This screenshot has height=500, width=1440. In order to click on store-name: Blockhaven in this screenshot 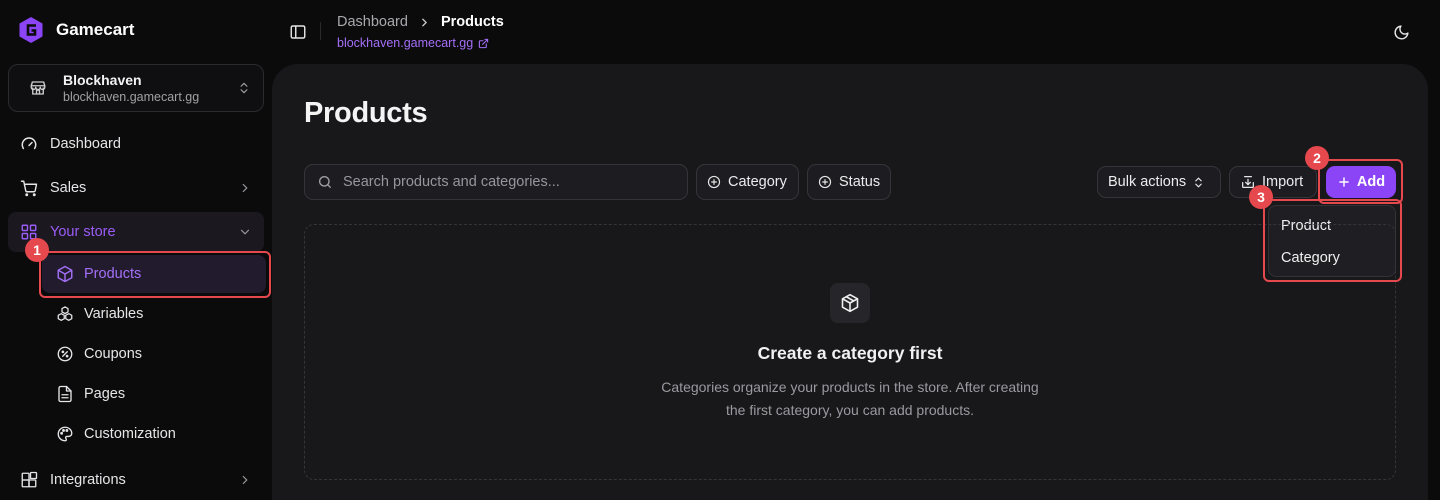, I will do `click(102, 79)`.